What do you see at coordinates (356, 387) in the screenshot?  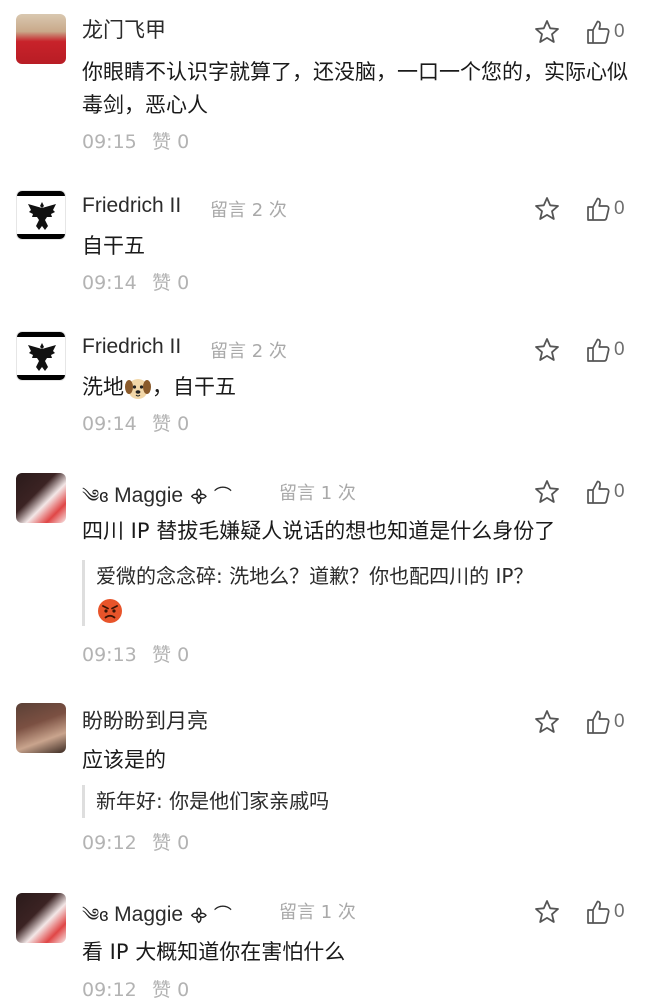 I see `comment-text: 洗地 ，自干五` at bounding box center [356, 387].